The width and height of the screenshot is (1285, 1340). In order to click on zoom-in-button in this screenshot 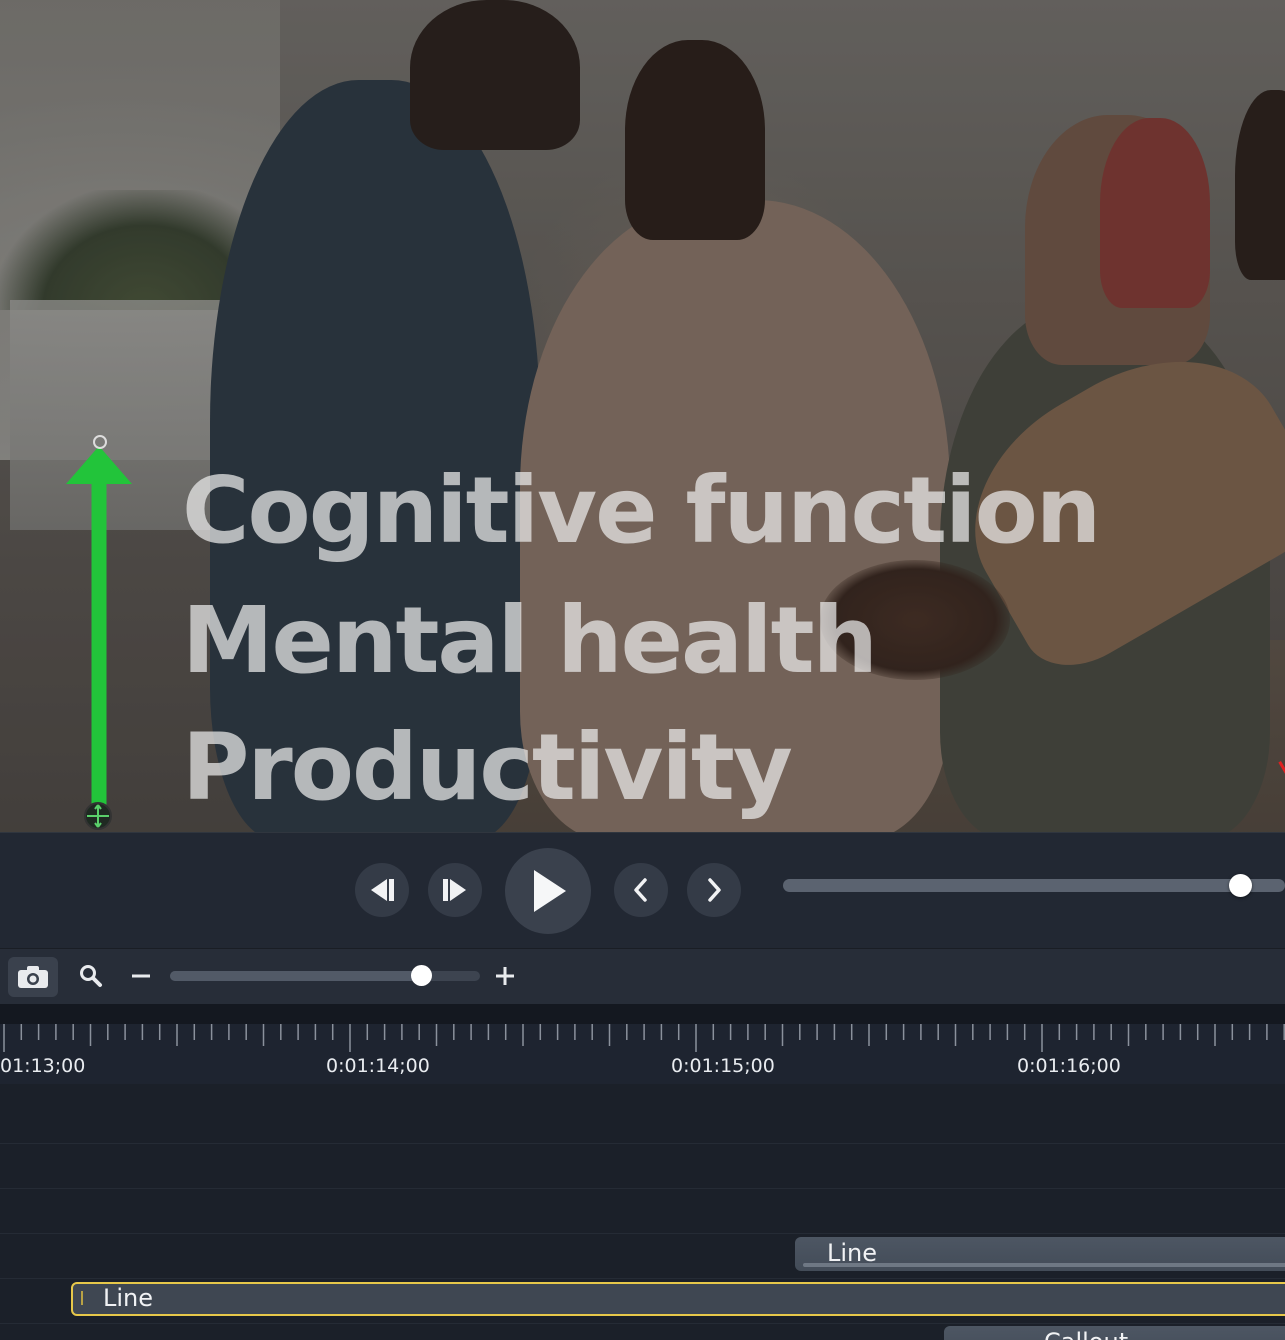, I will do `click(505, 976)`.